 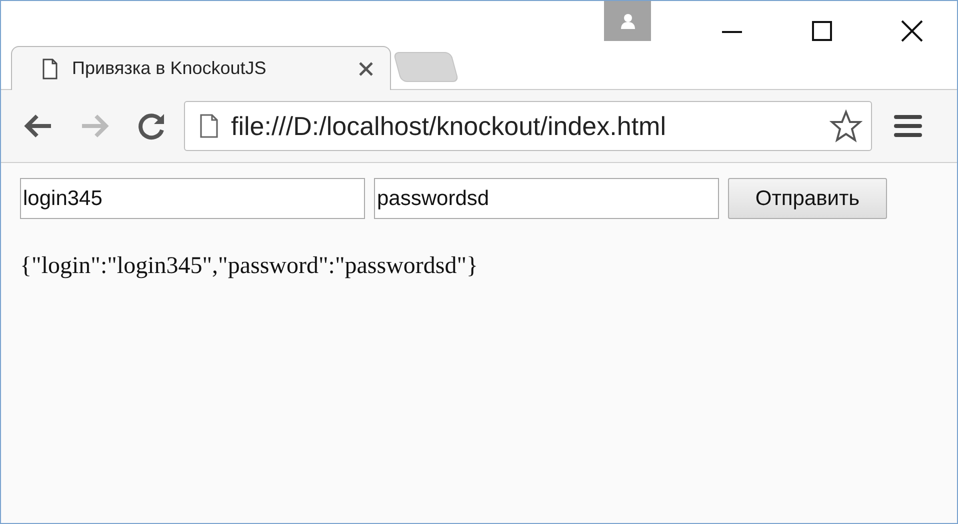 I want to click on star-icon, so click(x=846, y=126).